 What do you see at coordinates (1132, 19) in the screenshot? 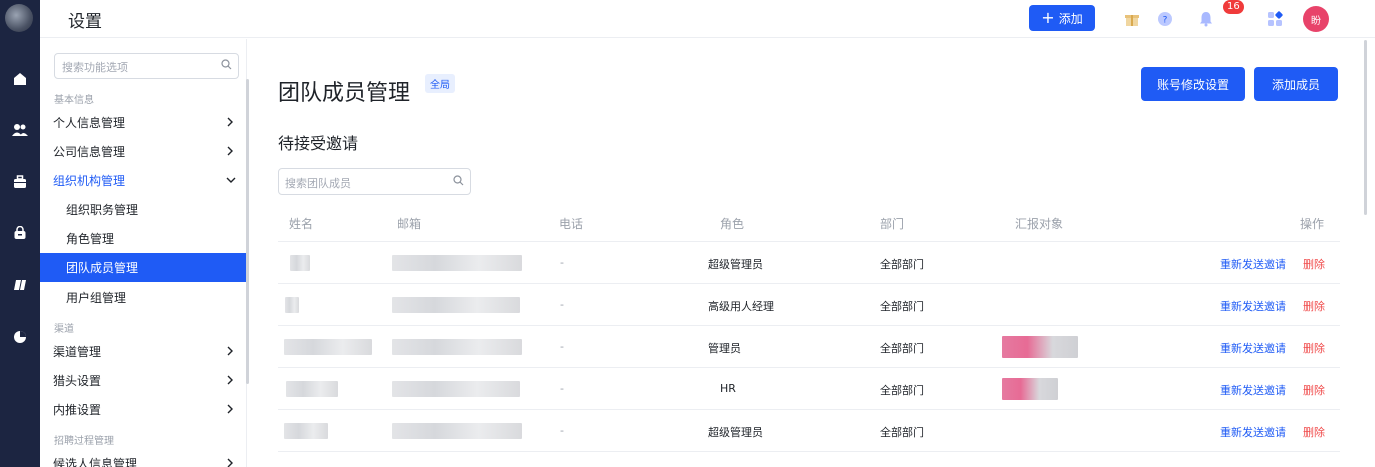
I see `gift-icon` at bounding box center [1132, 19].